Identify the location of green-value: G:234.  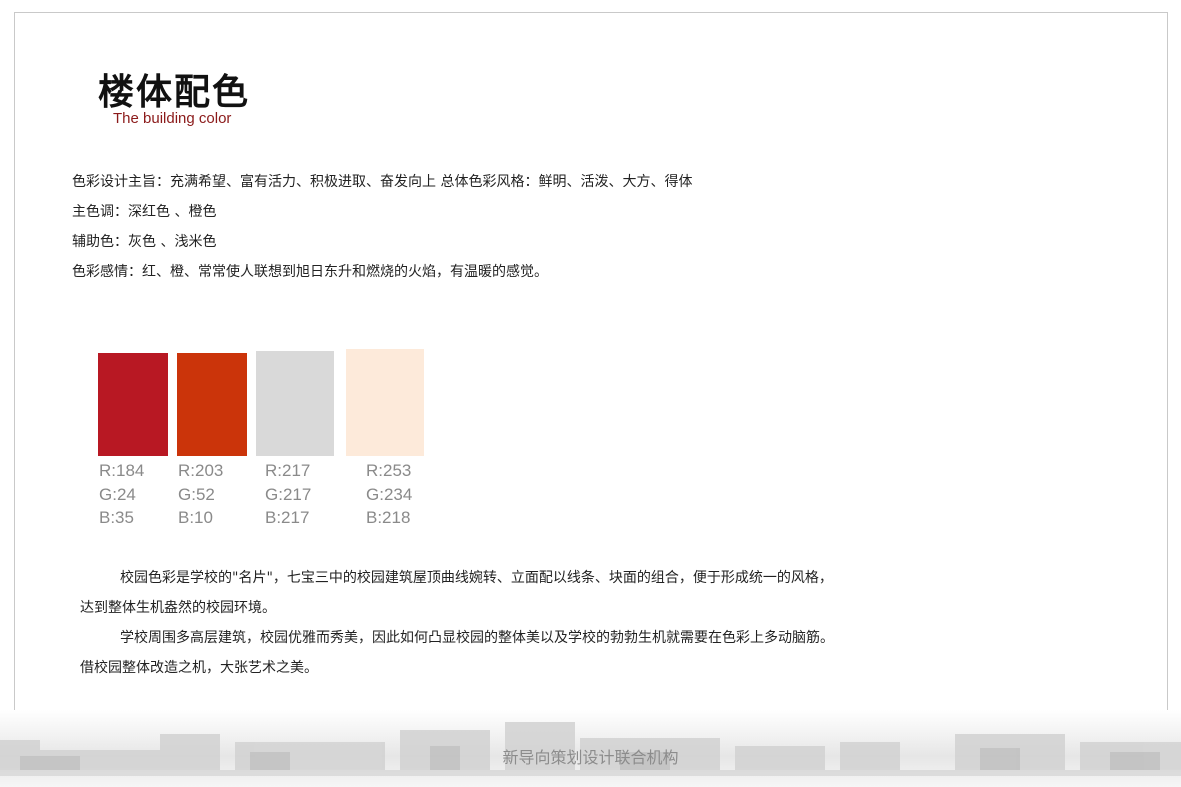
(389, 494).